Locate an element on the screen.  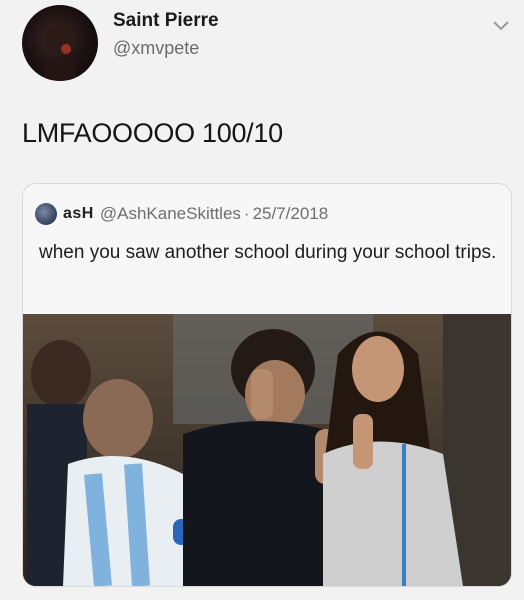
author-avatar-image is located at coordinates (60, 53).